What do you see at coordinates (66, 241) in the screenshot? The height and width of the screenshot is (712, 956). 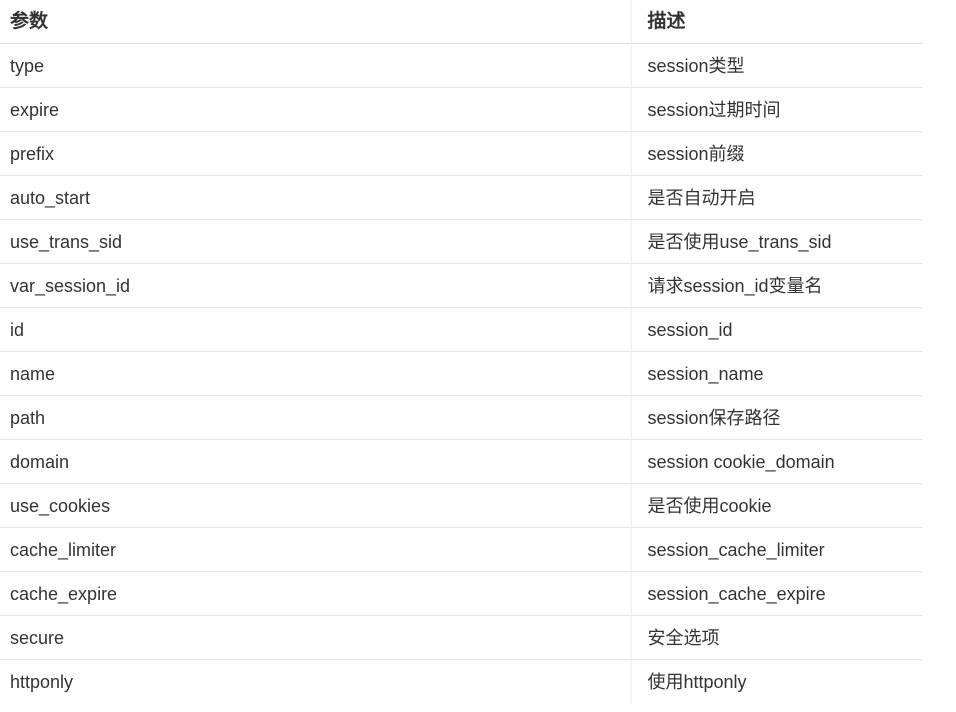 I see `param-cell: use_trans_sid` at bounding box center [66, 241].